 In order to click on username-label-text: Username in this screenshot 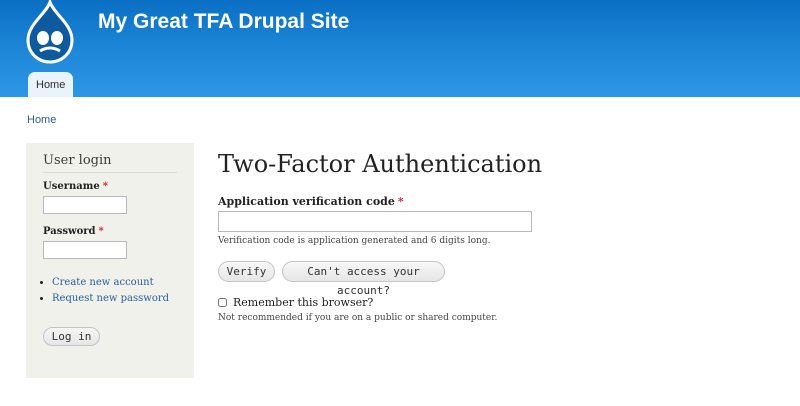, I will do `click(71, 186)`.